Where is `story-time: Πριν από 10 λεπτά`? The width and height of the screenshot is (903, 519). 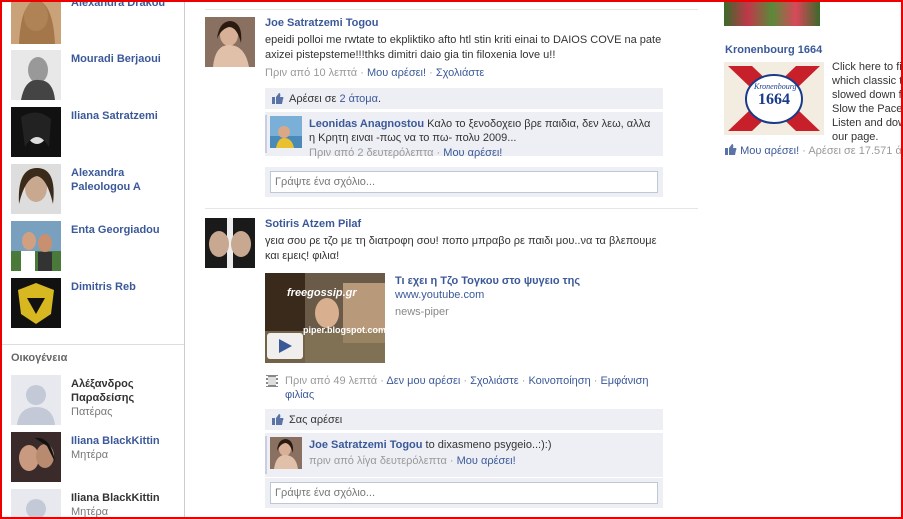 story-time: Πριν από 10 λεπτά is located at coordinates (311, 73).